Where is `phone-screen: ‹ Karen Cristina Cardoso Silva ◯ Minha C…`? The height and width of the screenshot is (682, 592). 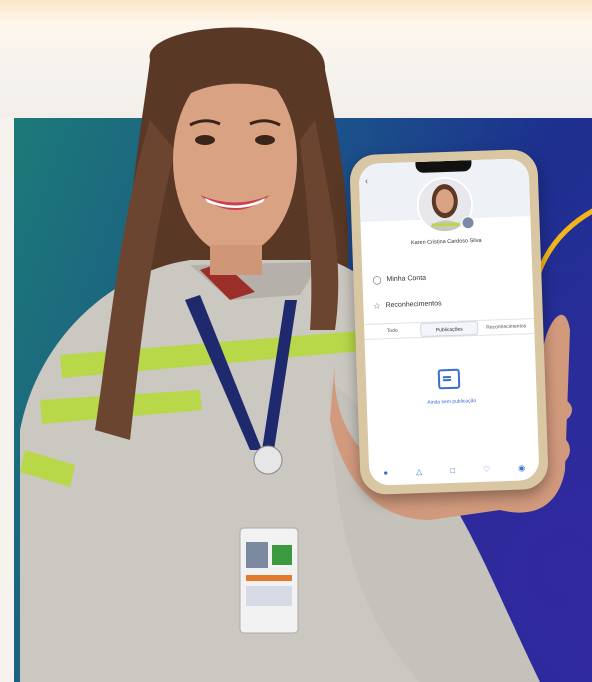 phone-screen: ‹ Karen Cristina Cardoso Silva ◯ Minha C… is located at coordinates (449, 322).